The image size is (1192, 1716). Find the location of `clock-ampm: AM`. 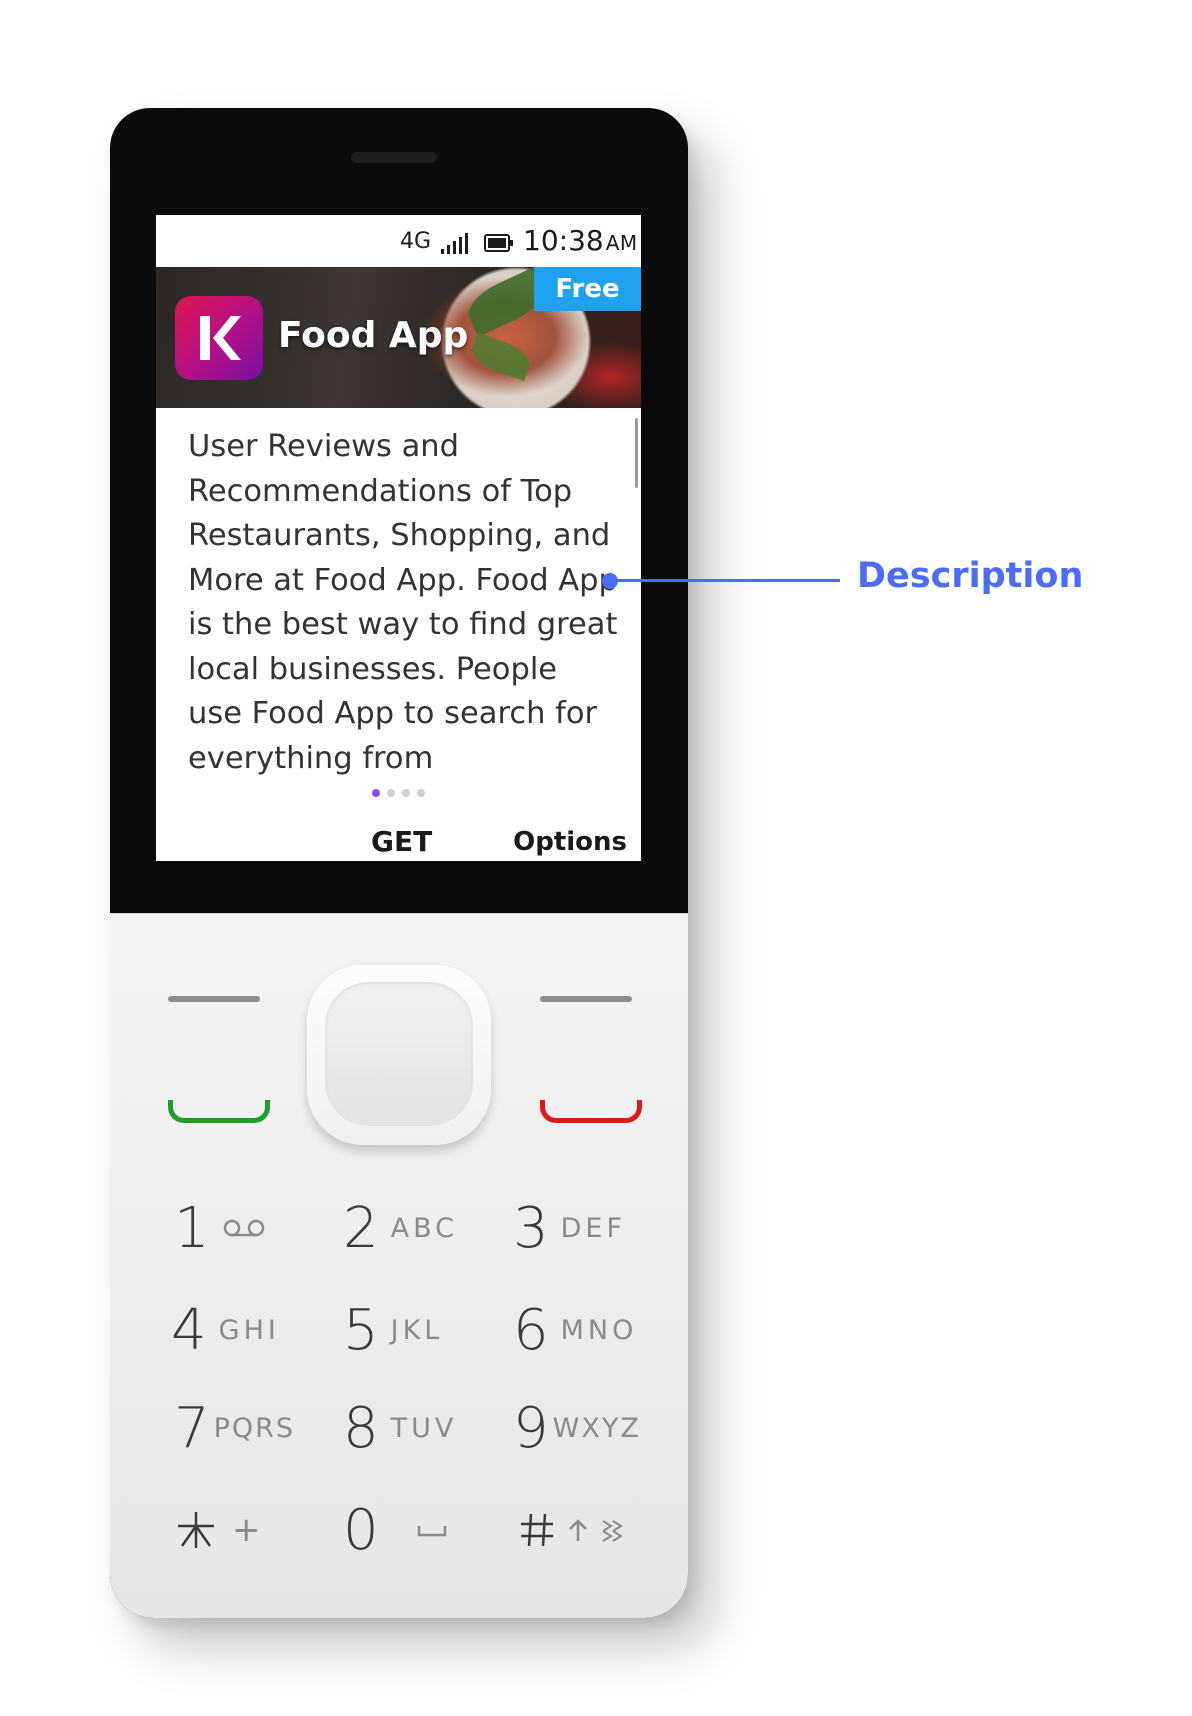

clock-ampm: AM is located at coordinates (621, 243).